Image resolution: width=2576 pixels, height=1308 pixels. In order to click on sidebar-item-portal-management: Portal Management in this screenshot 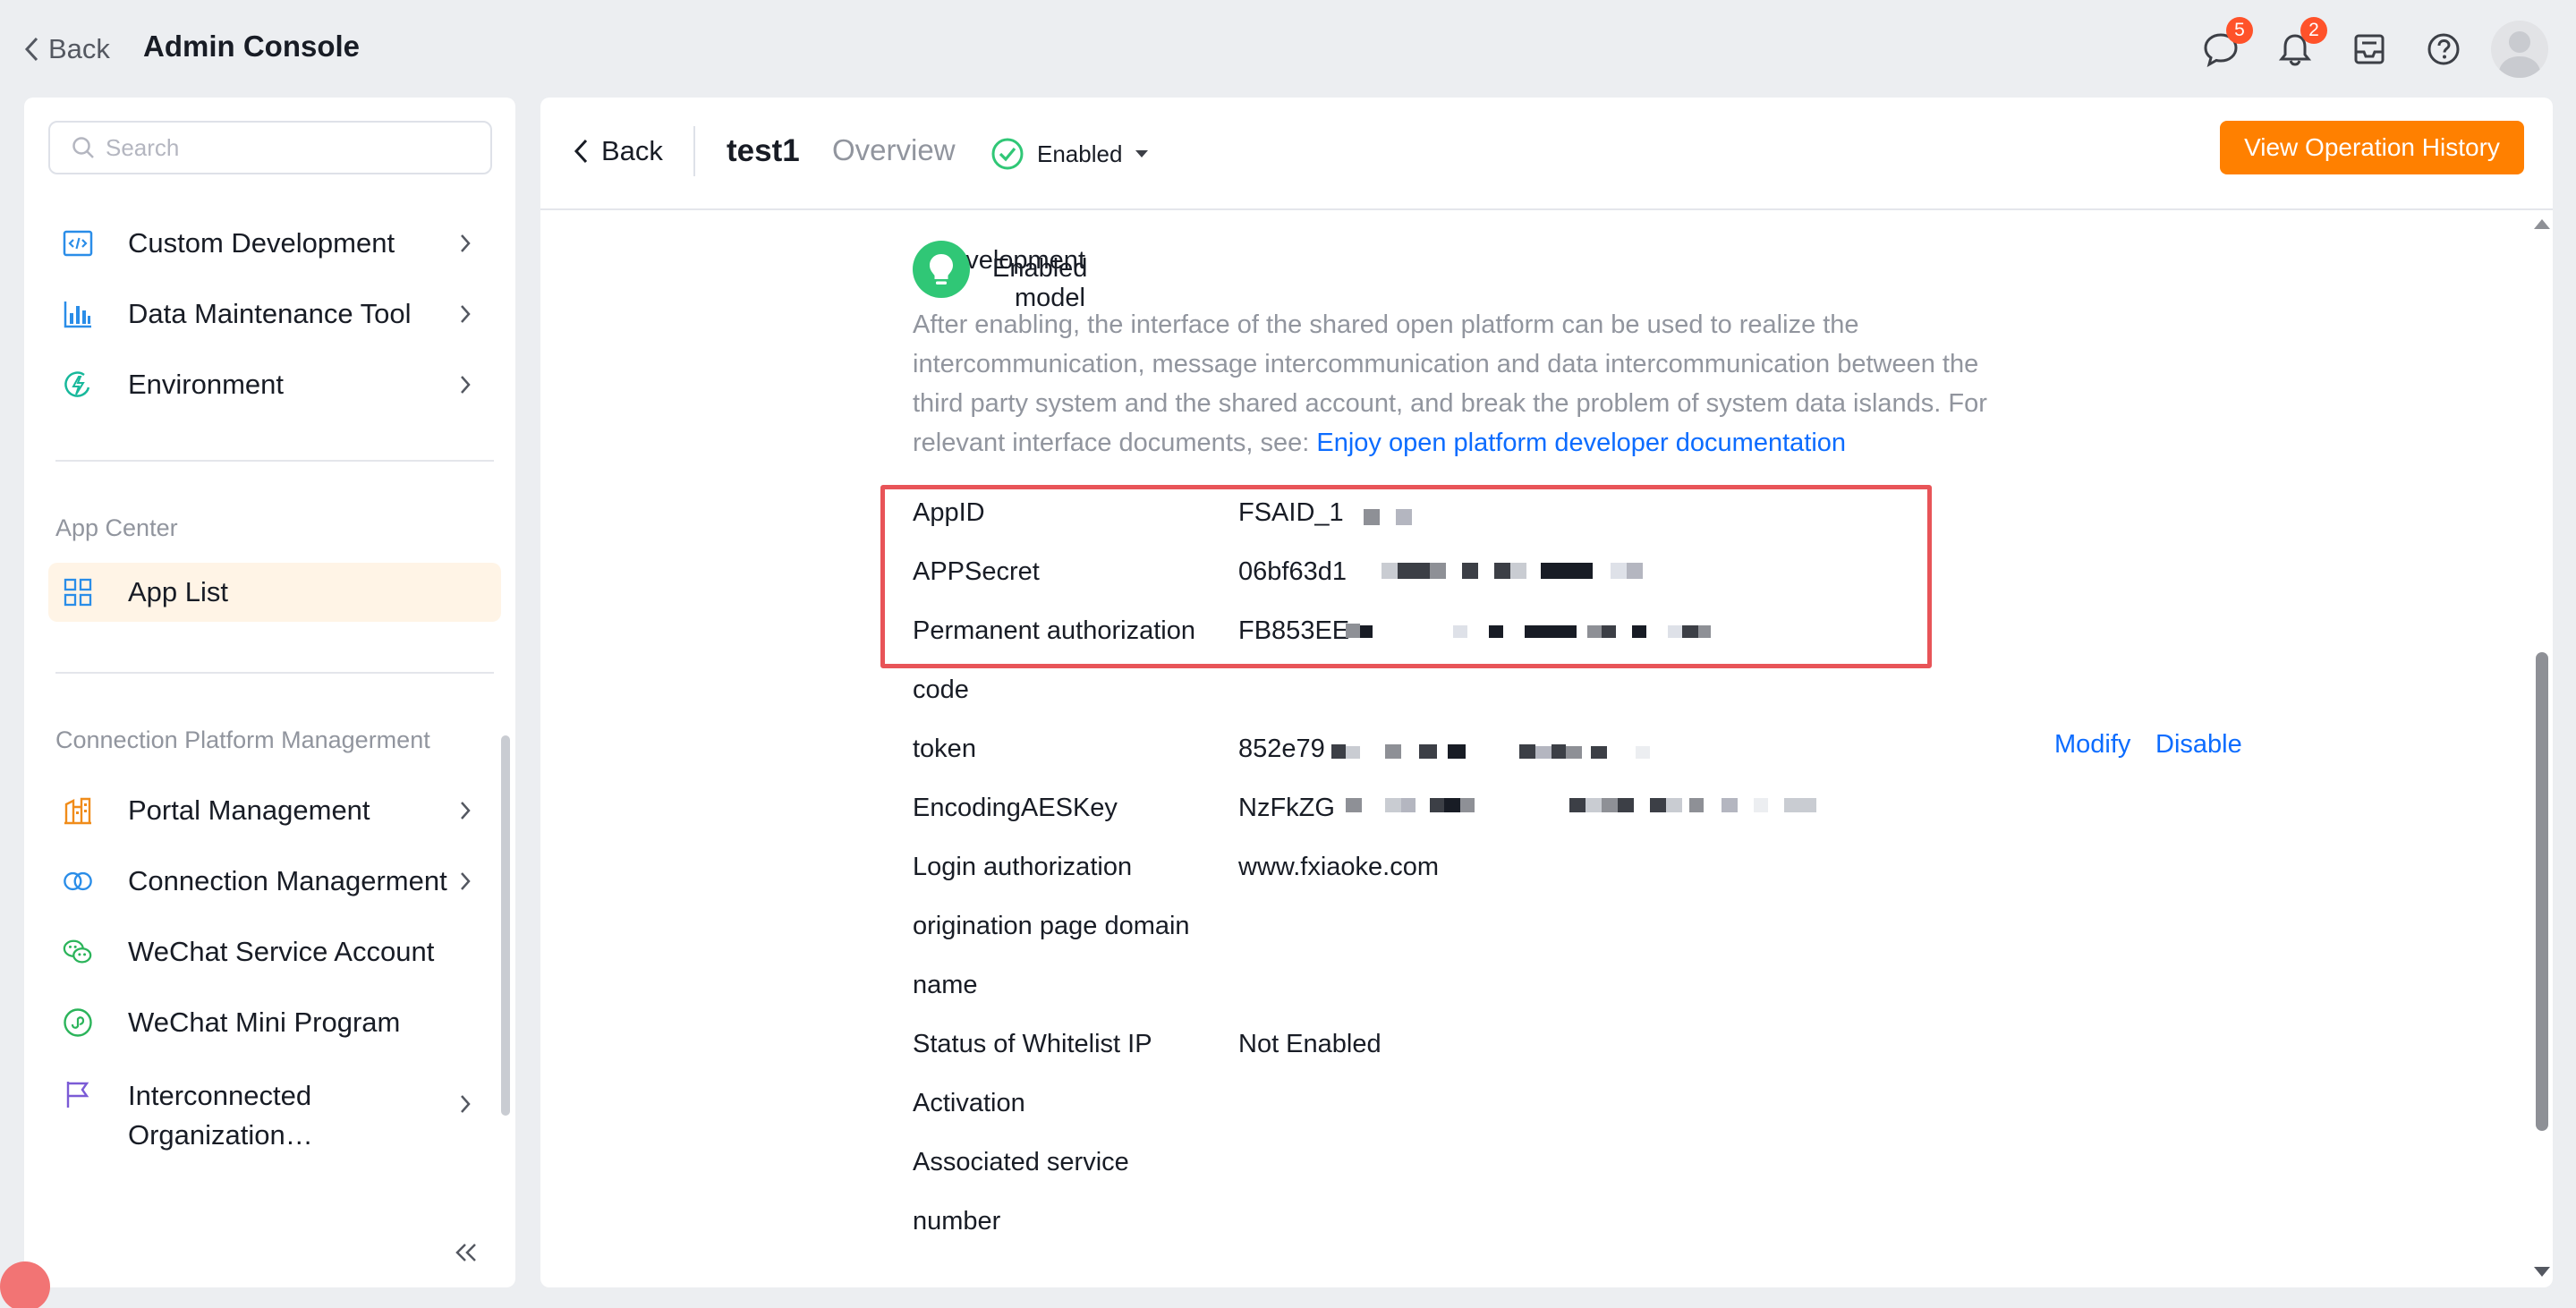, I will do `click(274, 810)`.